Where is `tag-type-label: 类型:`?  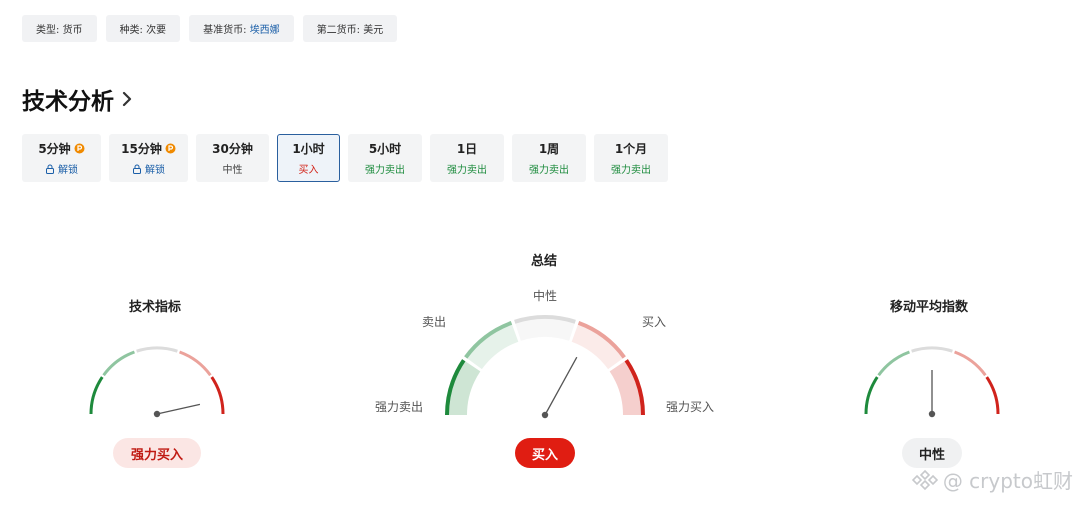 tag-type-label: 类型: is located at coordinates (48, 30).